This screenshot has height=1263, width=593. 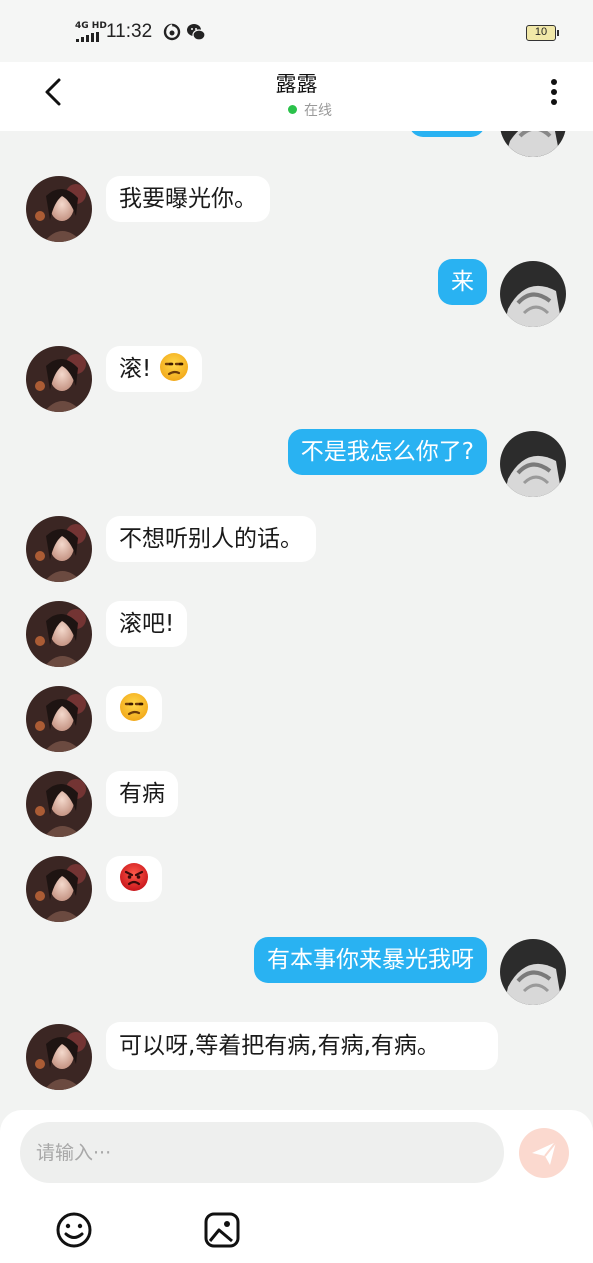 What do you see at coordinates (262, 1152) in the screenshot?
I see `message-input` at bounding box center [262, 1152].